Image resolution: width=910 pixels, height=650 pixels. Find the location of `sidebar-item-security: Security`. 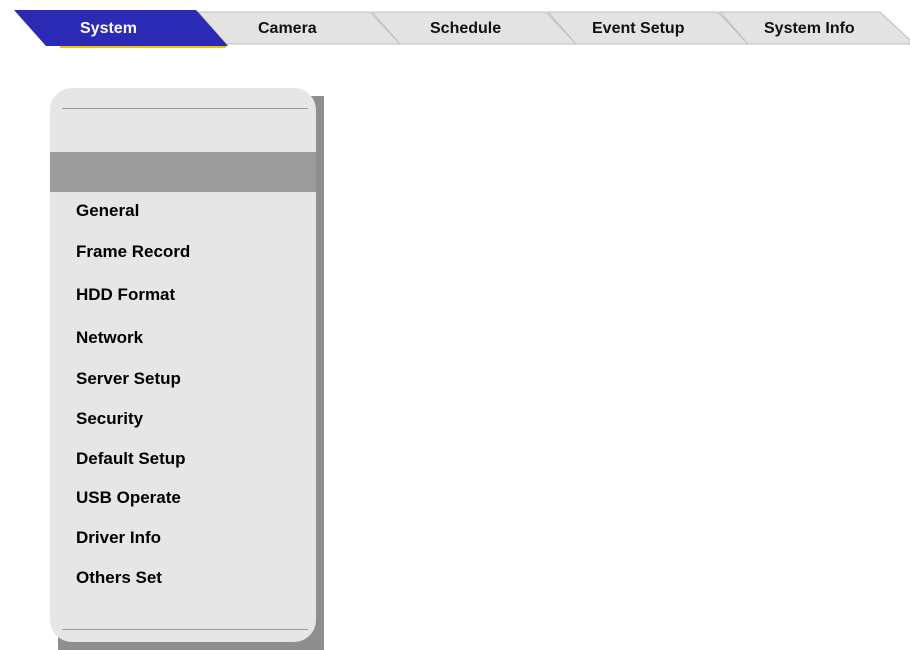

sidebar-item-security: Security is located at coordinates (186, 419).